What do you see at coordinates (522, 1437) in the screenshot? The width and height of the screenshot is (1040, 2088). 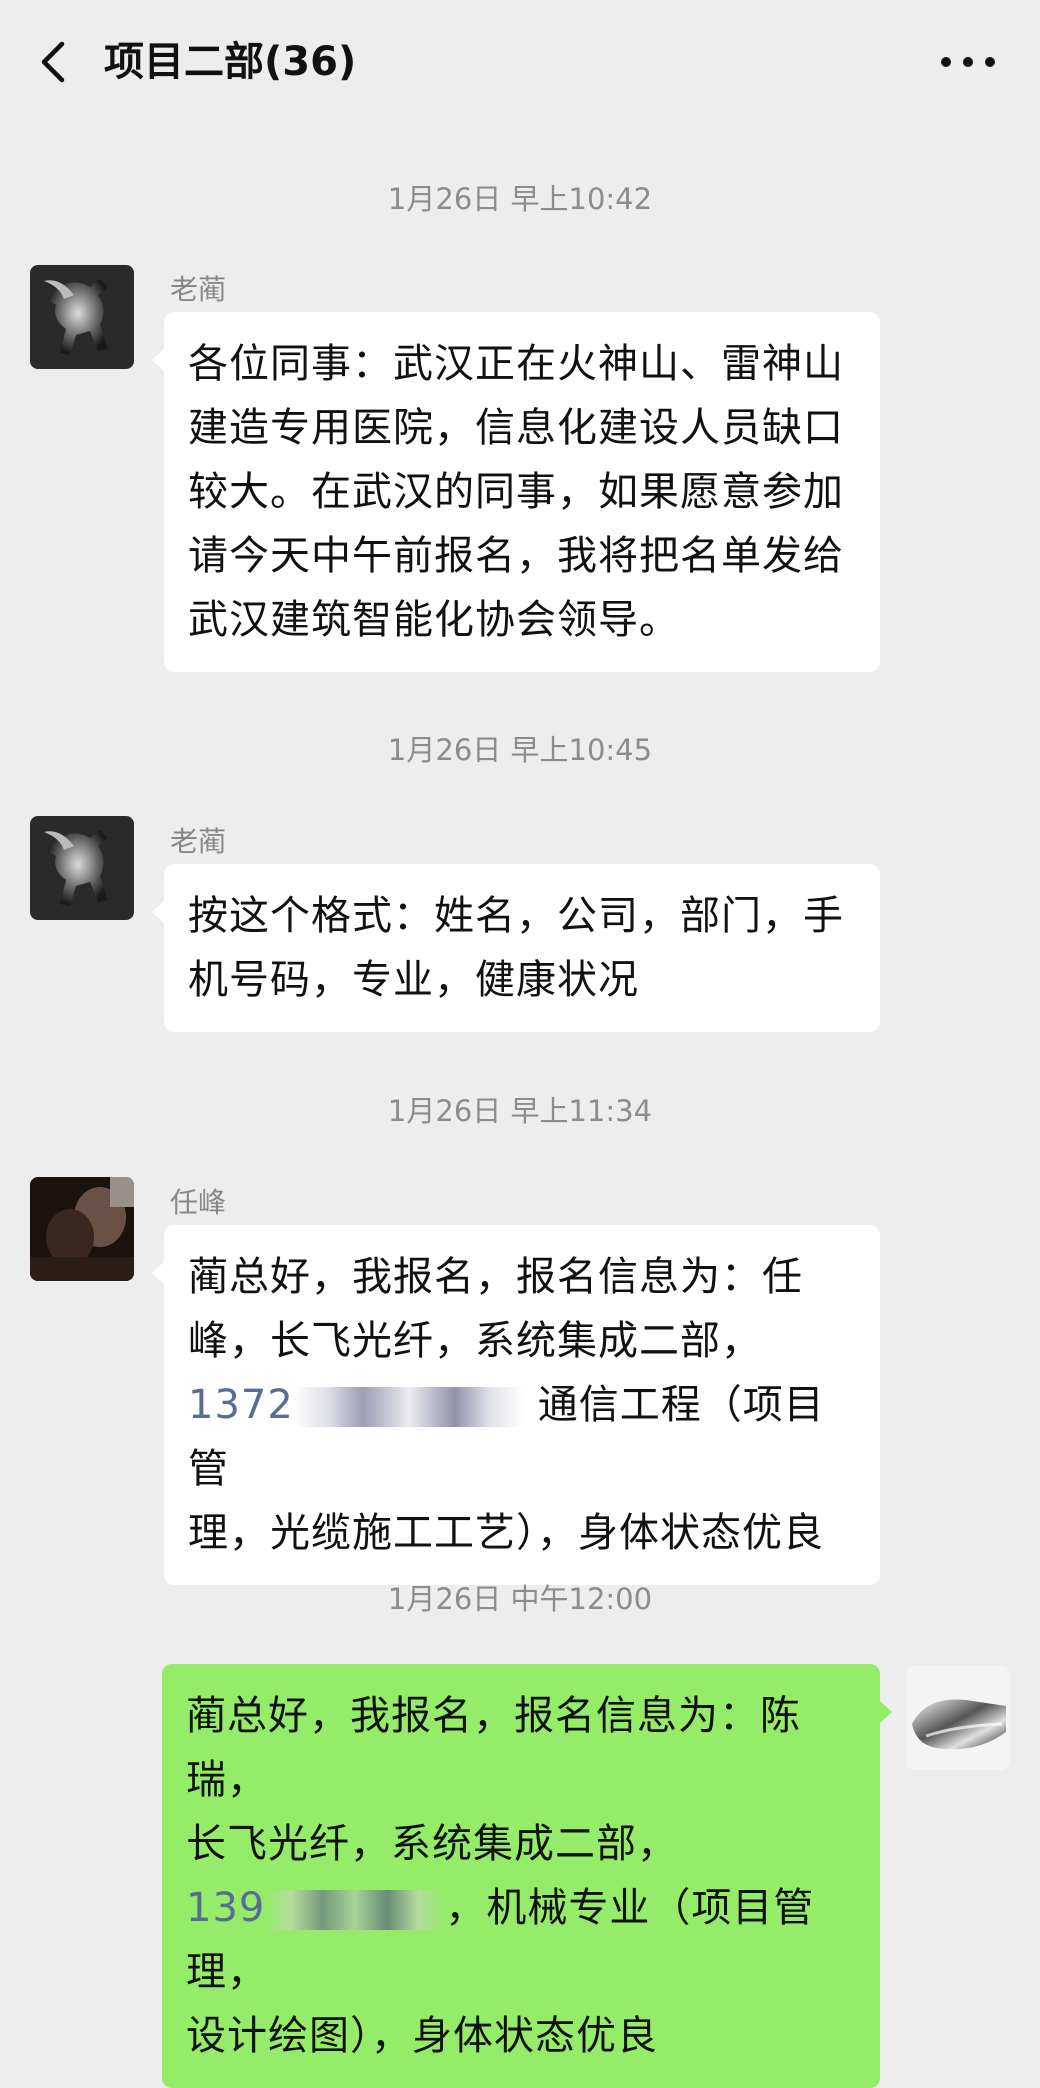 I see `message-line: 1372 通信工程（项目管` at bounding box center [522, 1437].